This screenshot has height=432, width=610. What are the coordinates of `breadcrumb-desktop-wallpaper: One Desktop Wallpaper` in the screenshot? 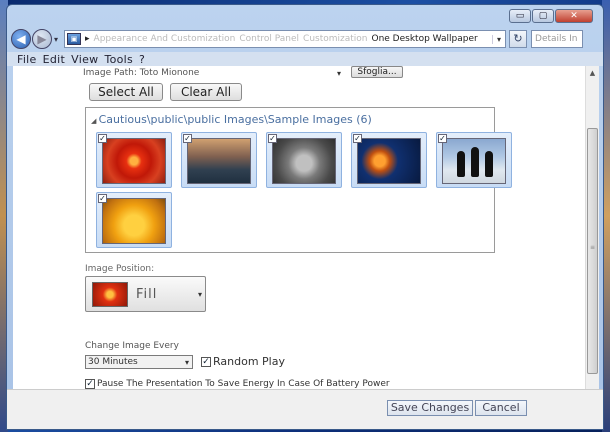 It's located at (425, 39).